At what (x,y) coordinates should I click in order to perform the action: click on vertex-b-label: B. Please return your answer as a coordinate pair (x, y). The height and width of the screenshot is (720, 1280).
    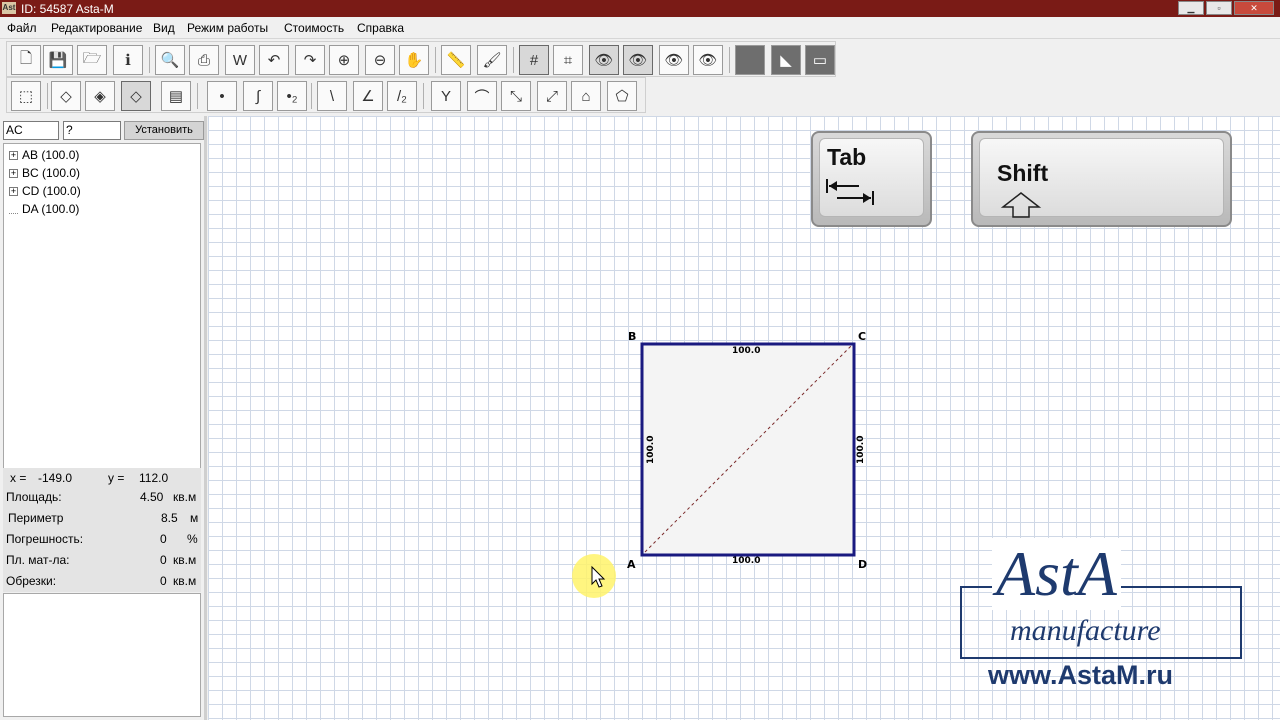
    Looking at the image, I should click on (632, 336).